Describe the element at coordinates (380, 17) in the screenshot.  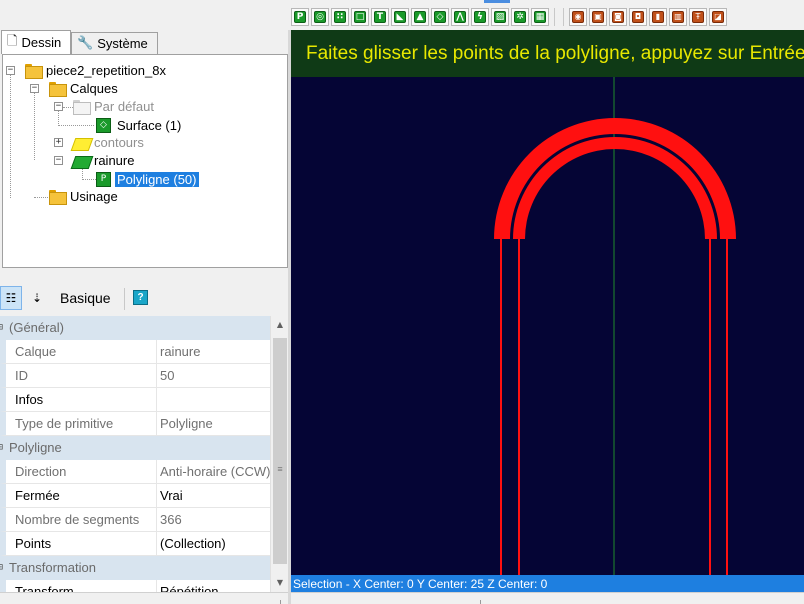
I see `text-tool-button: T` at that location.